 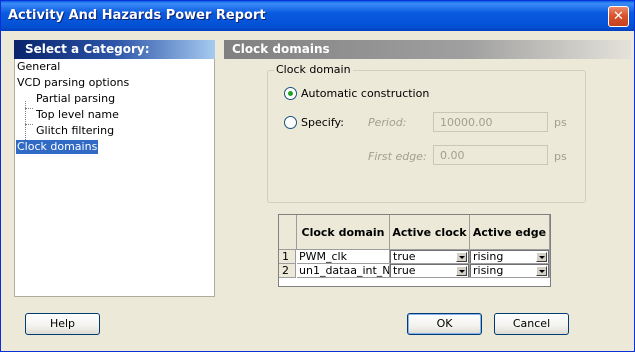 I want to click on automatic-construction-radio, so click(x=290, y=93).